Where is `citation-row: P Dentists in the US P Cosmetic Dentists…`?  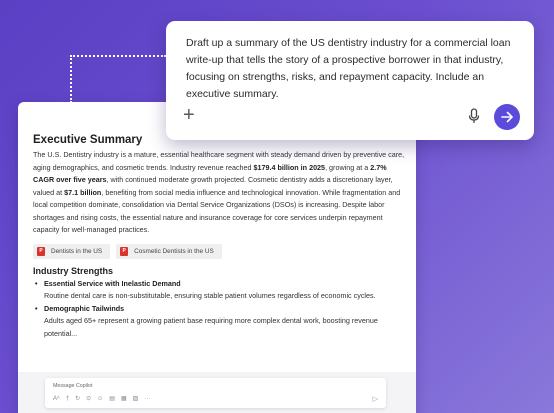 citation-row: P Dentists in the US P Cosmetic Dentists… is located at coordinates (219, 251).